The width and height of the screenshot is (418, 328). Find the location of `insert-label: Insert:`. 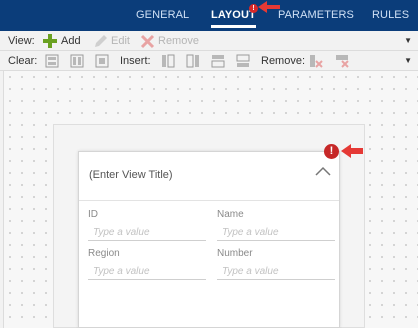

insert-label: Insert: is located at coordinates (135, 61).